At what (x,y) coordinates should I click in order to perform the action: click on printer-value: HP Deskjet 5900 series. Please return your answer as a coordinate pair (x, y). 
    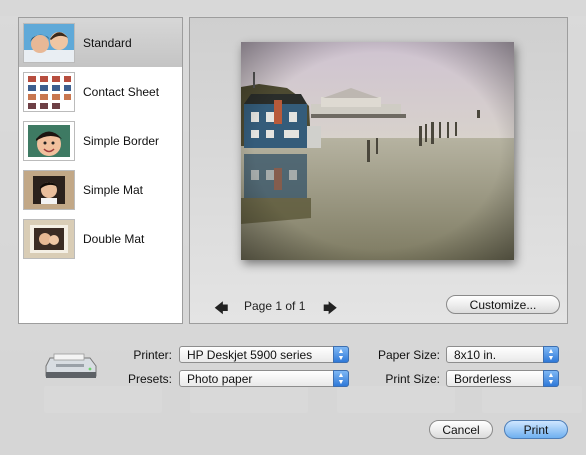
    Looking at the image, I should click on (250, 355).